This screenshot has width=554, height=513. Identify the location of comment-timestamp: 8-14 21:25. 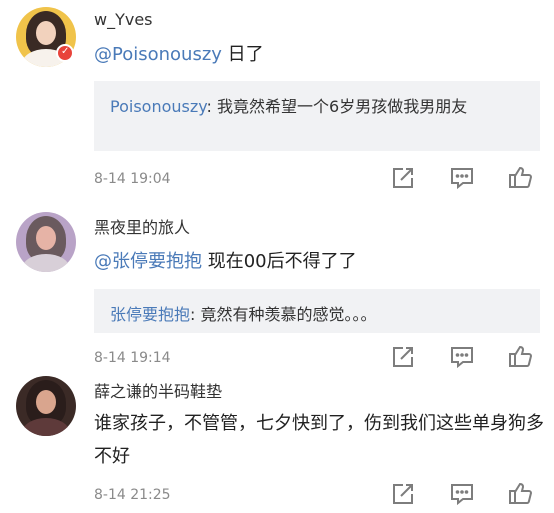
(132, 495).